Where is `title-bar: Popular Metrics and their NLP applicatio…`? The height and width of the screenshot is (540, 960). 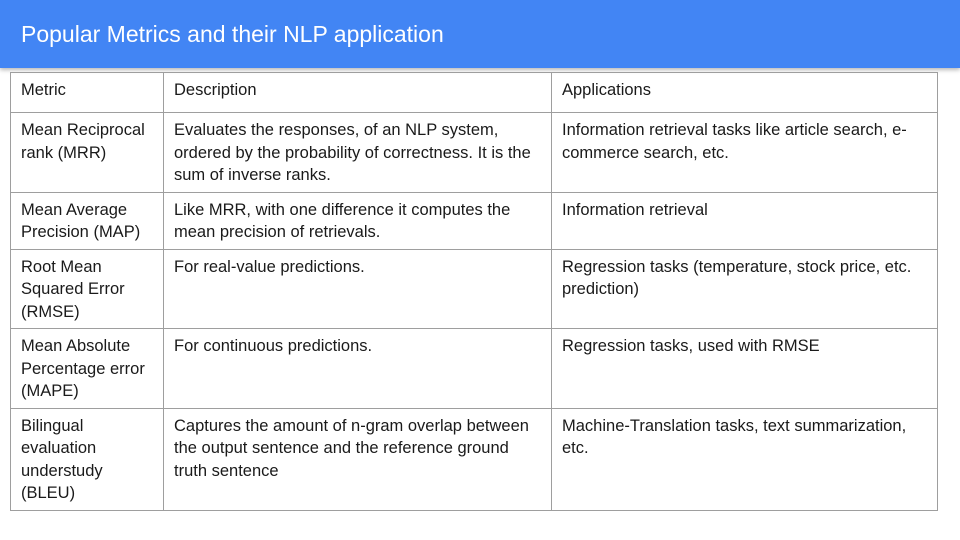 title-bar: Popular Metrics and their NLP applicatio… is located at coordinates (480, 34).